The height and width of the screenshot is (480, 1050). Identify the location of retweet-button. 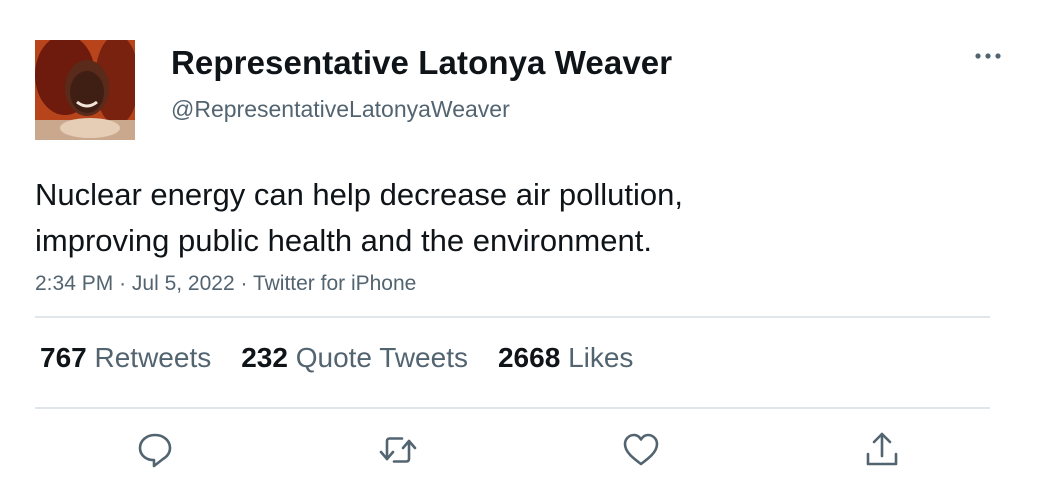
(398, 450).